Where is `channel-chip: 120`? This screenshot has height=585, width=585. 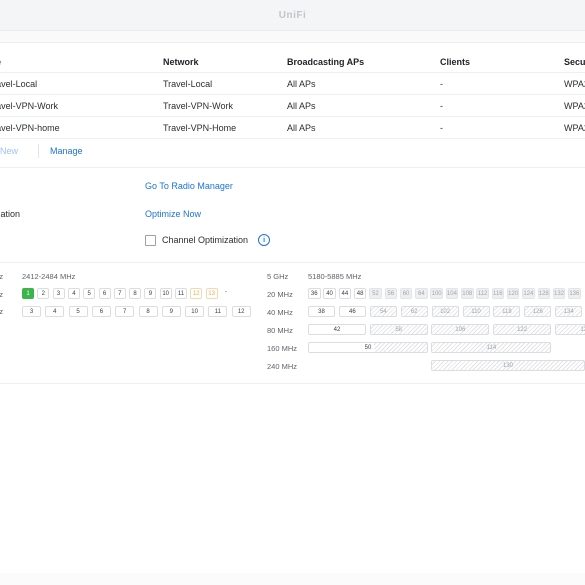
channel-chip: 120 is located at coordinates (513, 293).